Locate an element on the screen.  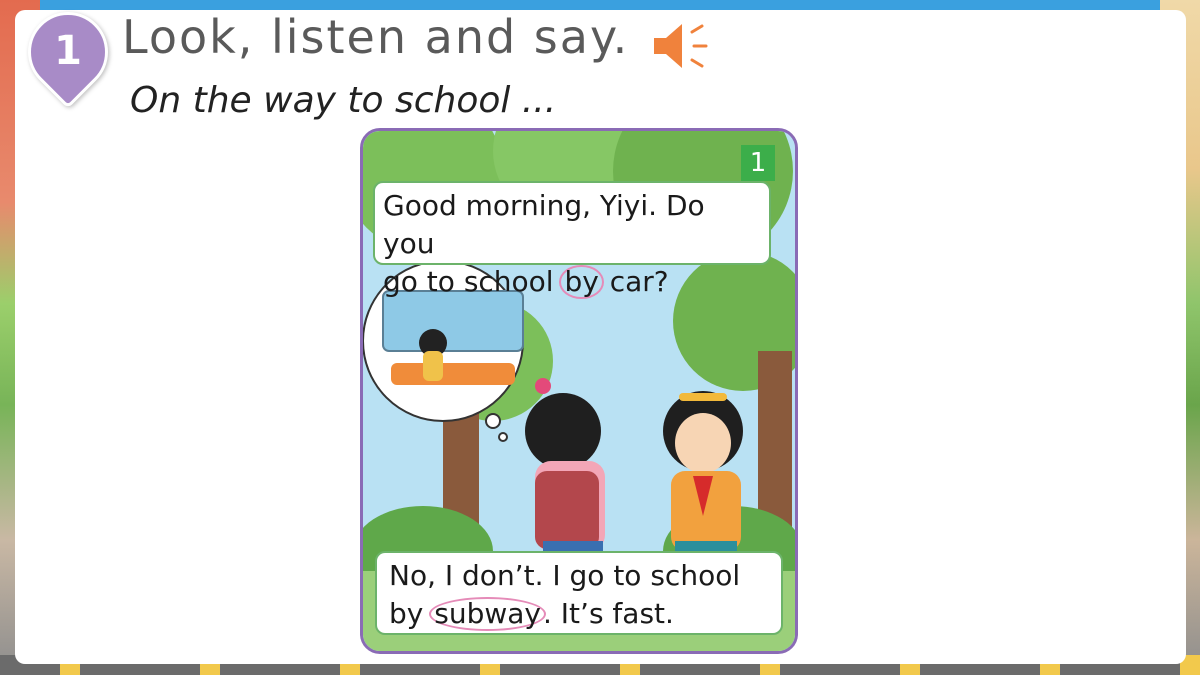
lesson-heading: Look, listen and say. is located at coordinates (376, 37).